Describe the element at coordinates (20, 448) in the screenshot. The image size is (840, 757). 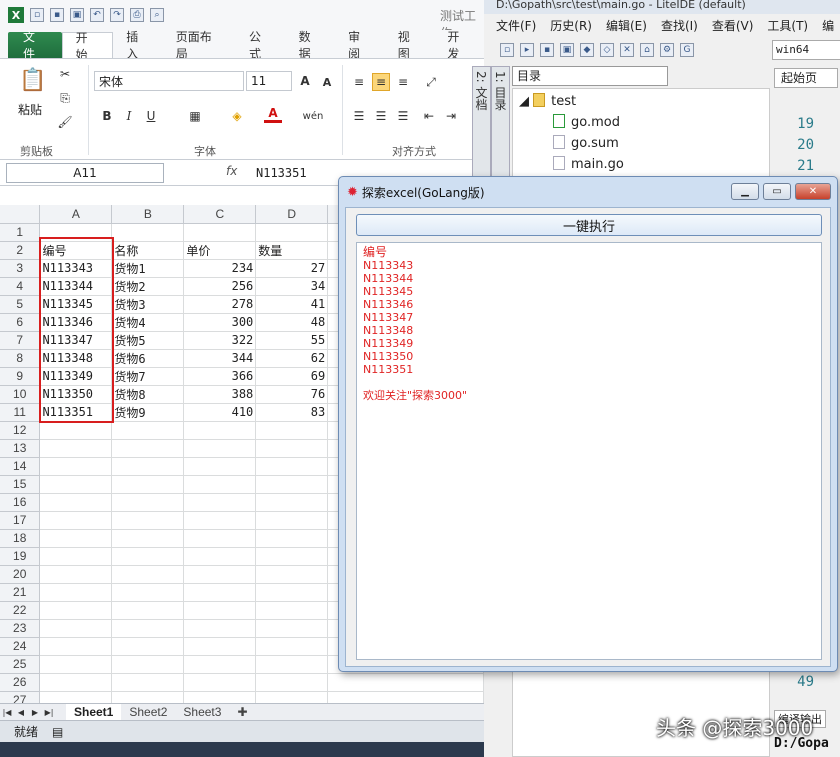
I see `row-header: 13` at that location.